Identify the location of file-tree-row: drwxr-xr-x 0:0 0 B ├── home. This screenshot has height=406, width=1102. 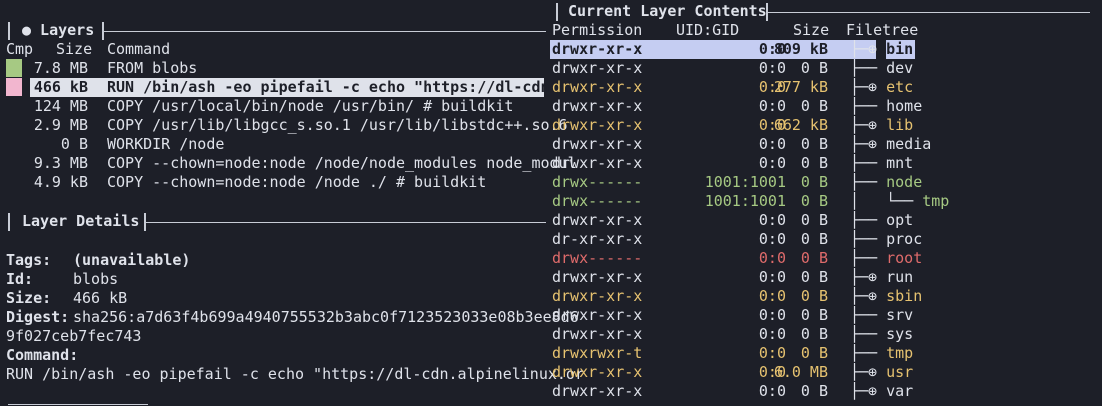
(736, 106).